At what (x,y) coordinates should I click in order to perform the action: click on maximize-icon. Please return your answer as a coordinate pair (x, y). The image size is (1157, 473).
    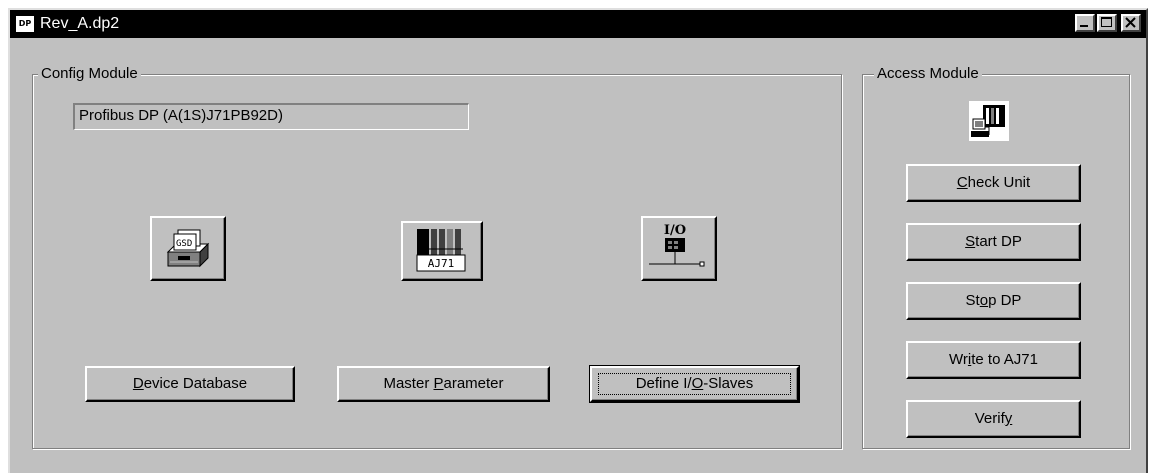
    Looking at the image, I should click on (1106, 22).